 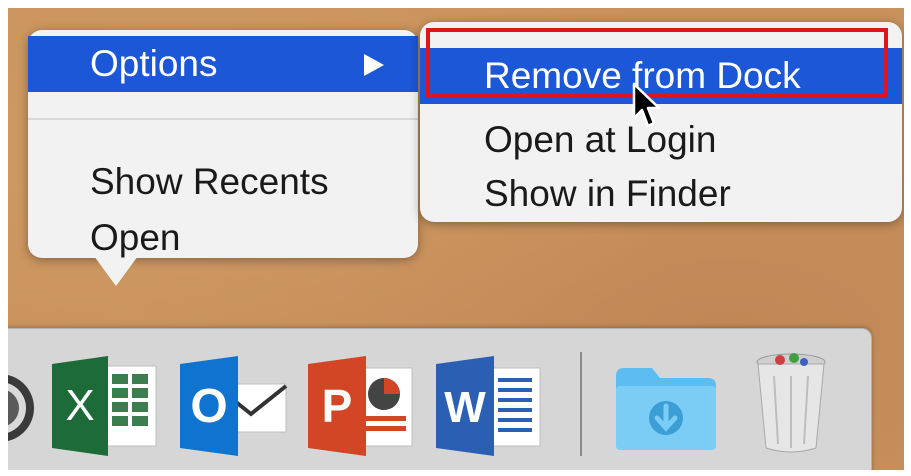 What do you see at coordinates (374, 65) in the screenshot?
I see `submenu-arrow-icon` at bounding box center [374, 65].